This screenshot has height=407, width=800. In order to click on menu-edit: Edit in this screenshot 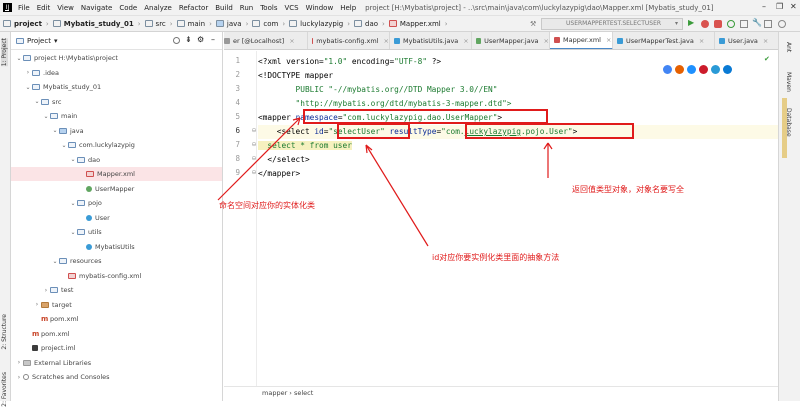, I will do `click(44, 8)`.